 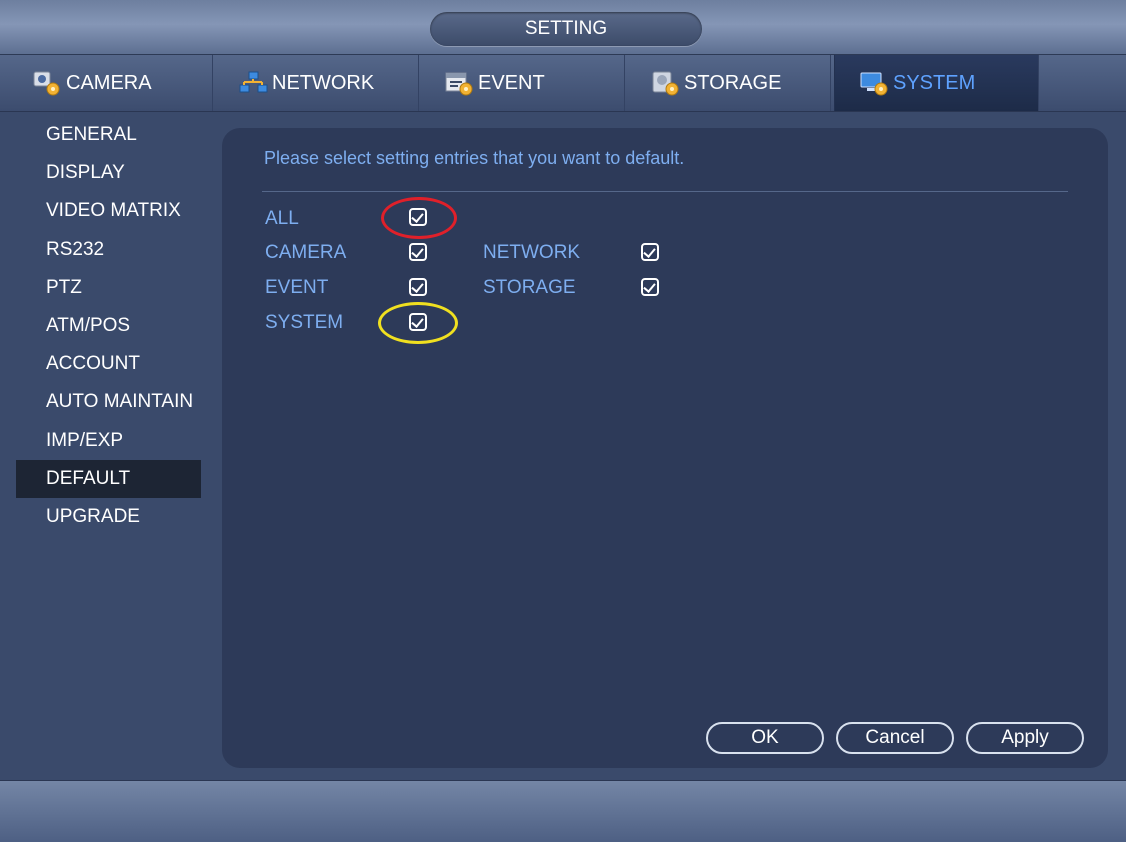 I want to click on sidebar-item-ptz: PTZ, so click(x=108, y=288).